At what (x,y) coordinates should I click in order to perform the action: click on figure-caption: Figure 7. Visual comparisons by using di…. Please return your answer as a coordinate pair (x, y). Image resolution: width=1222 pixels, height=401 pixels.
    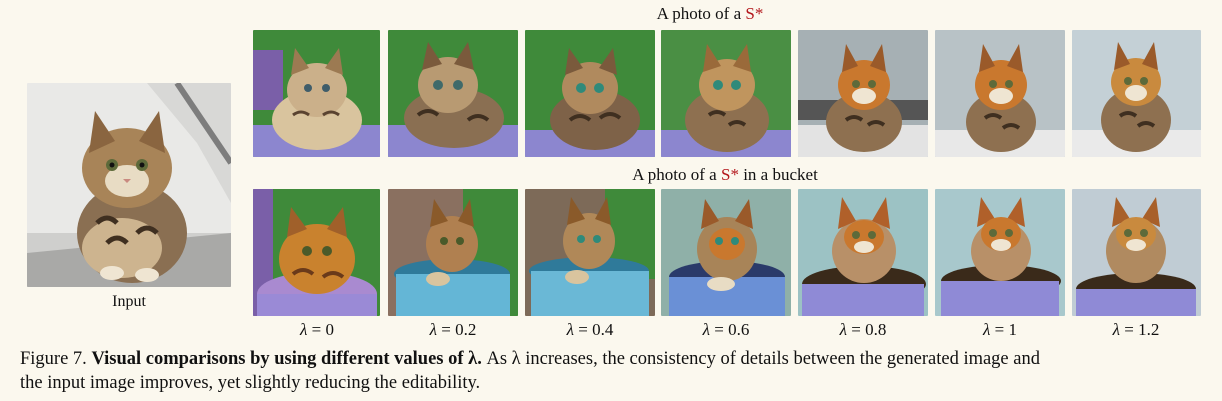
    Looking at the image, I should click on (617, 371).